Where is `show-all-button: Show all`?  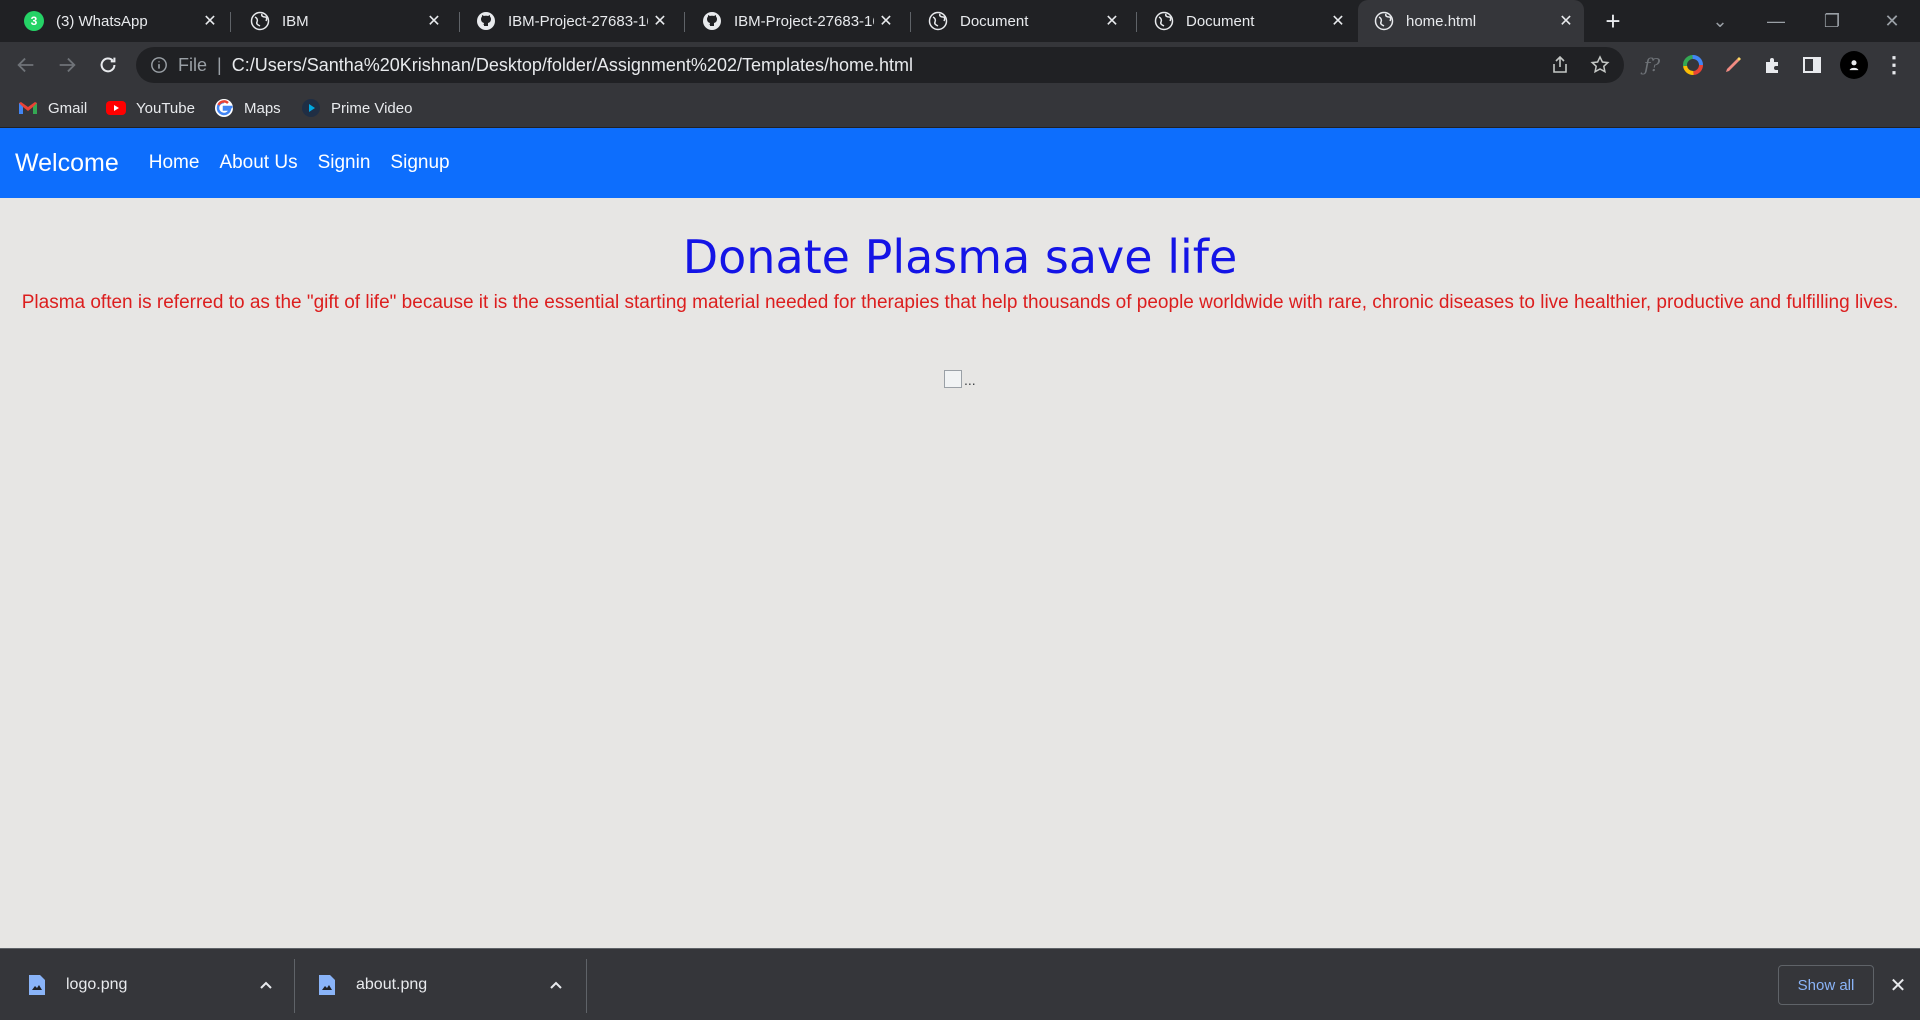 show-all-button: Show all is located at coordinates (1826, 985).